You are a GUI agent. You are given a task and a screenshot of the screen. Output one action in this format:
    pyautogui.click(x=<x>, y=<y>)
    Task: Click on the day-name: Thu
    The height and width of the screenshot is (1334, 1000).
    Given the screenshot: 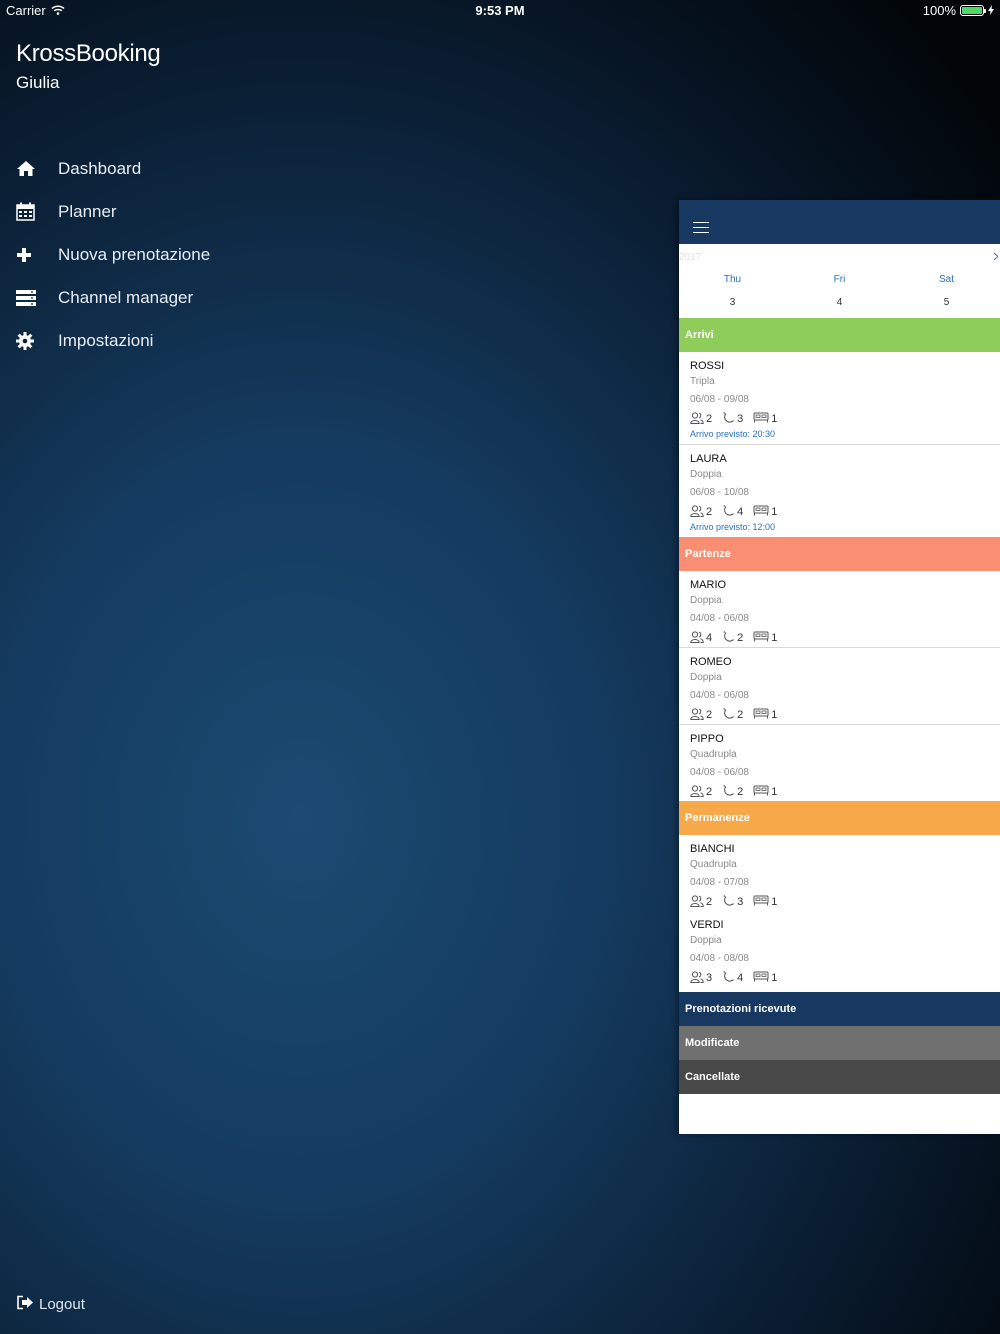 What is the action you would take?
    pyautogui.click(x=732, y=279)
    